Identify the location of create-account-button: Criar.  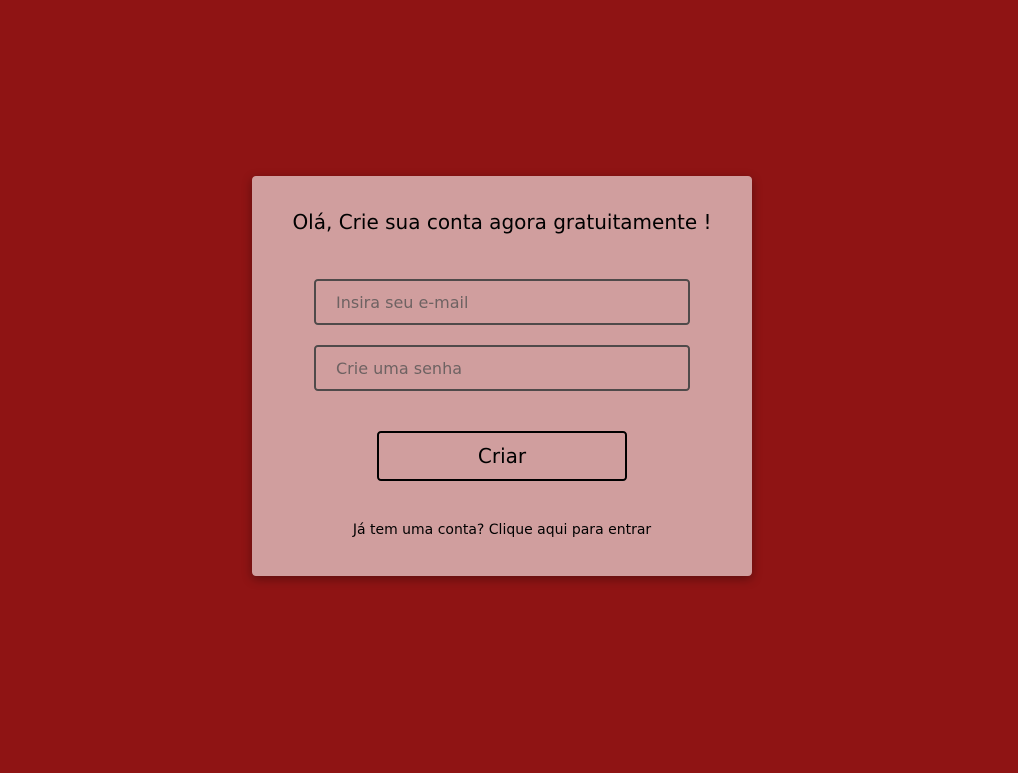
(502, 456).